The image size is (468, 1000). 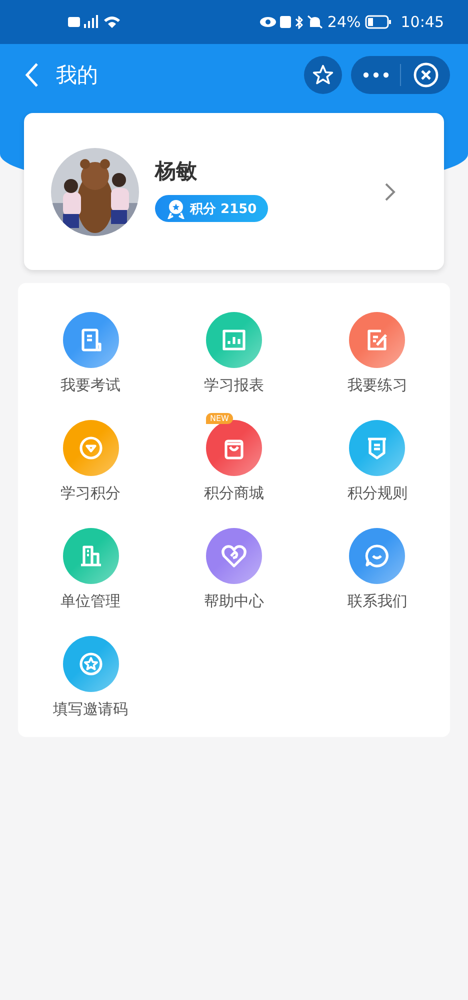 I want to click on menu-item: NEW 积分商城, so click(x=234, y=457).